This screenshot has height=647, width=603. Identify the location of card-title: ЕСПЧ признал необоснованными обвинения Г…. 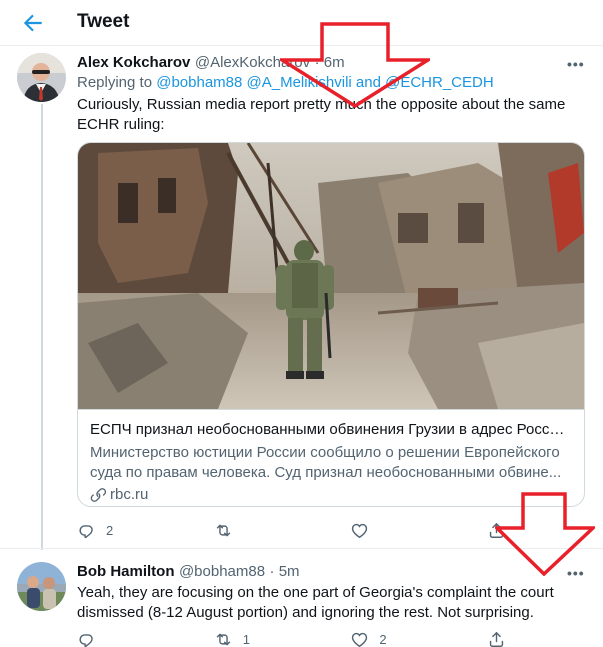
(331, 429).